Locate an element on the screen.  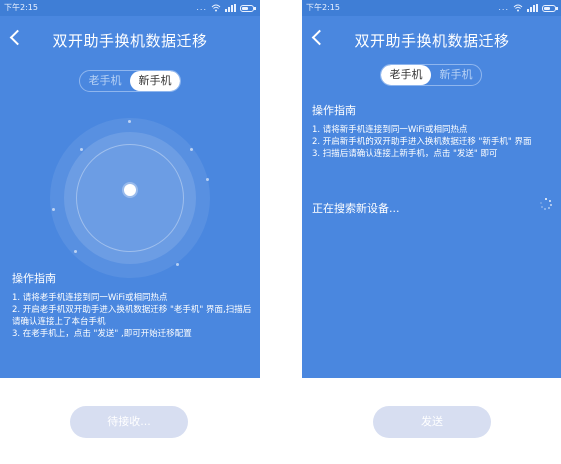
send-button: 发送 is located at coordinates (432, 422).